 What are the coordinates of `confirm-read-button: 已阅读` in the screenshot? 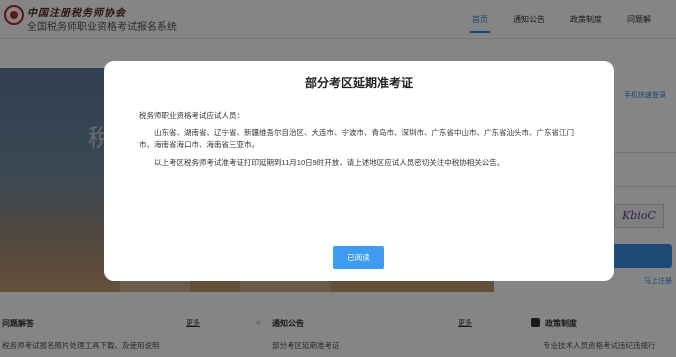 It's located at (358, 257).